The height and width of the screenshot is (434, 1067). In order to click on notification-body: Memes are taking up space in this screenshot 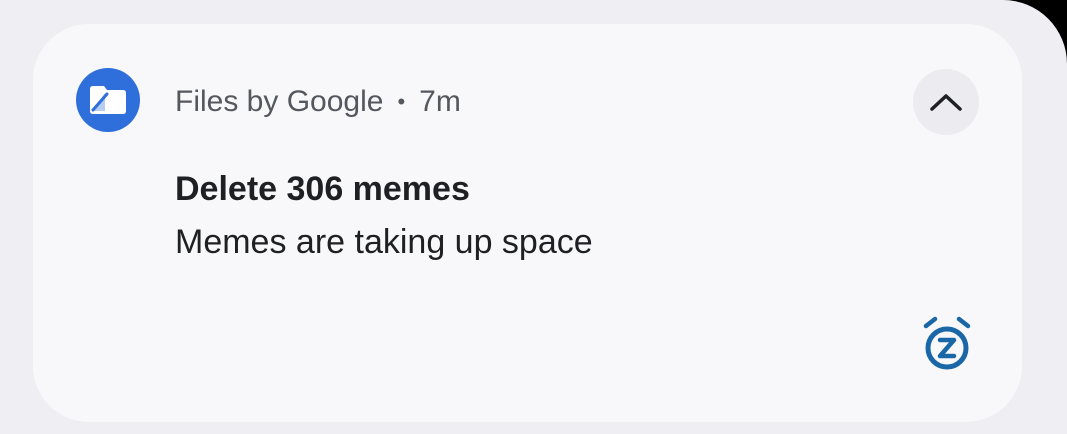, I will do `click(384, 242)`.